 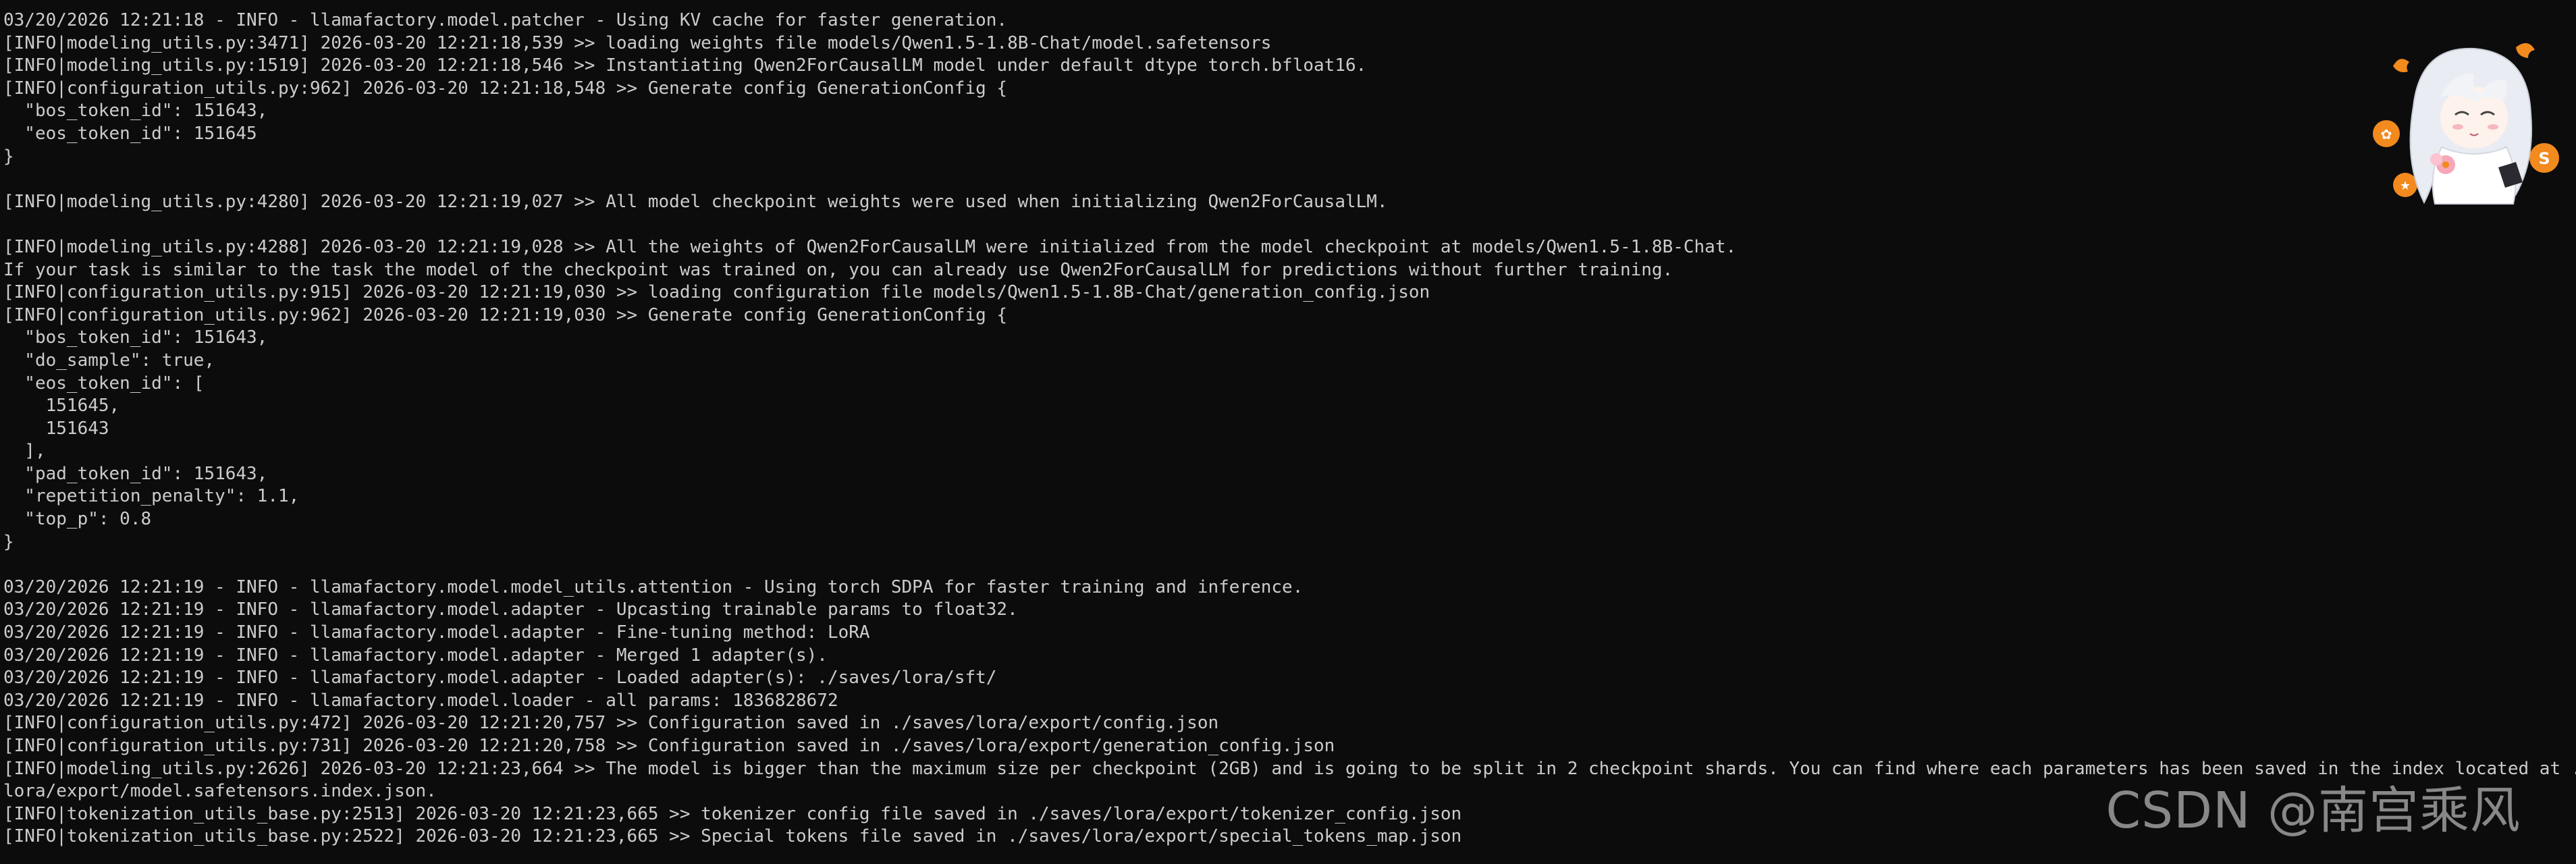 I want to click on log-line: 151643, so click(x=56, y=428).